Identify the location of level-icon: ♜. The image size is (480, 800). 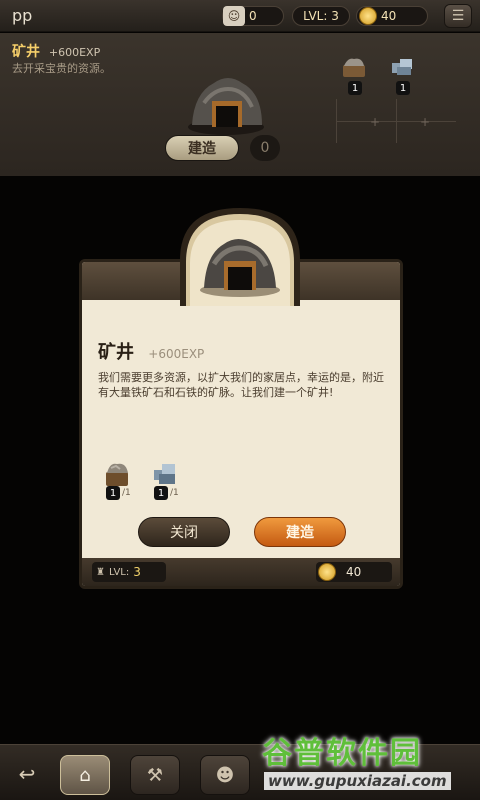
(100, 572).